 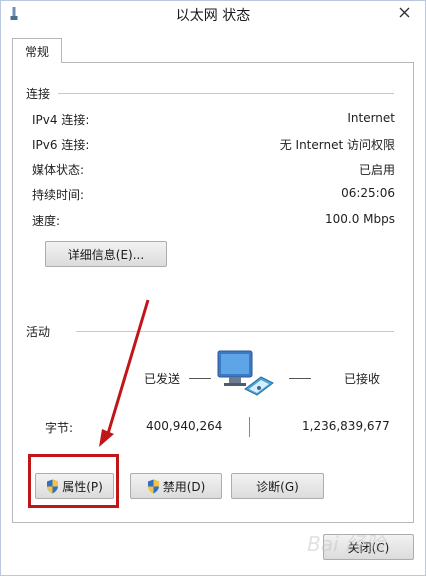 What do you see at coordinates (59, 428) in the screenshot?
I see `bytes-label: 字节:` at bounding box center [59, 428].